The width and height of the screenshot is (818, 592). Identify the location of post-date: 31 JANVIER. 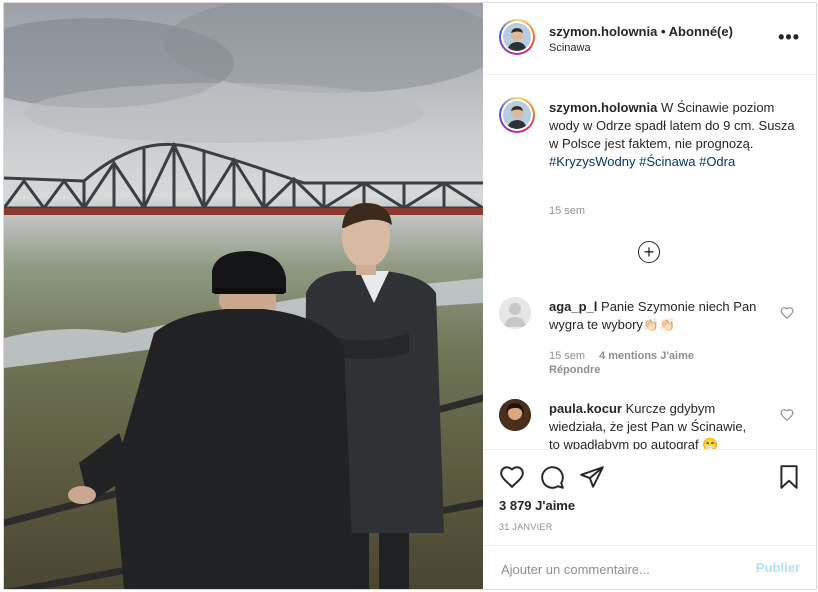
(526, 527).